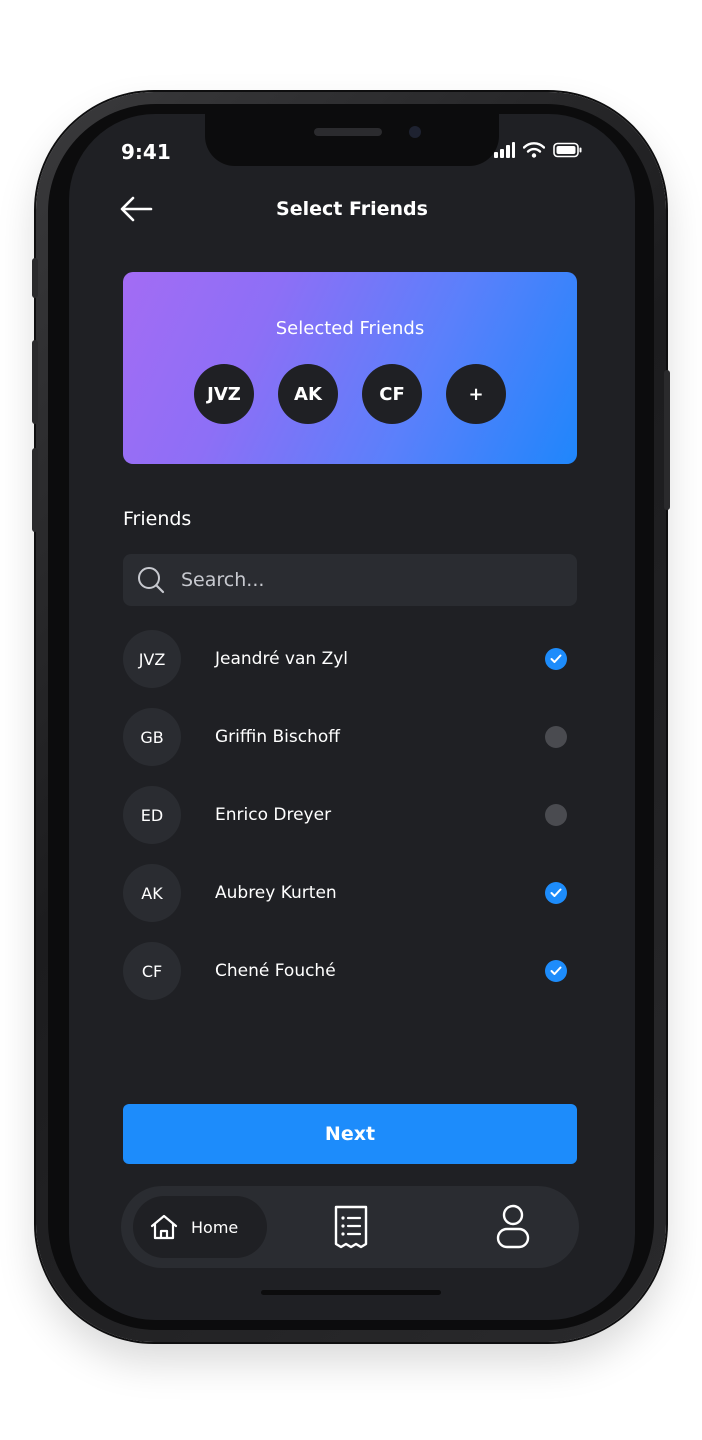 The width and height of the screenshot is (702, 1440). I want to click on status-time: 9:41, so click(146, 152).